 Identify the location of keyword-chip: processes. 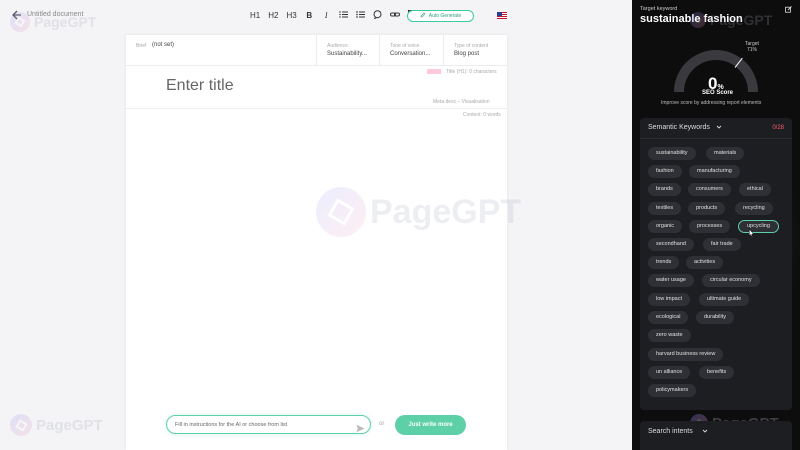
(710, 226).